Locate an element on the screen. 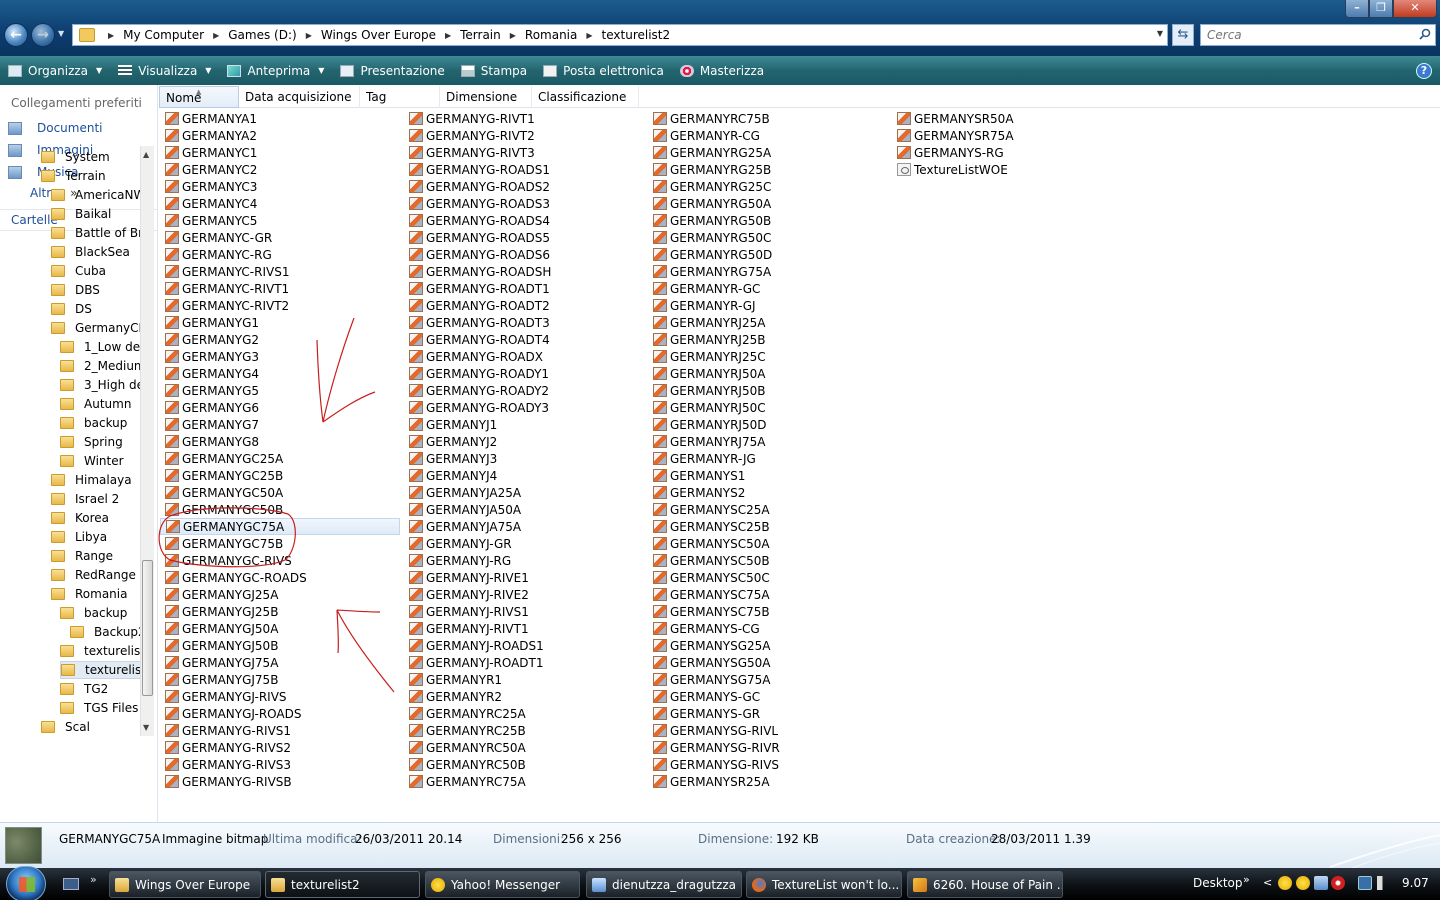  breadcrumb-wings-over-europe: Wings Over Europe is located at coordinates (378, 35).